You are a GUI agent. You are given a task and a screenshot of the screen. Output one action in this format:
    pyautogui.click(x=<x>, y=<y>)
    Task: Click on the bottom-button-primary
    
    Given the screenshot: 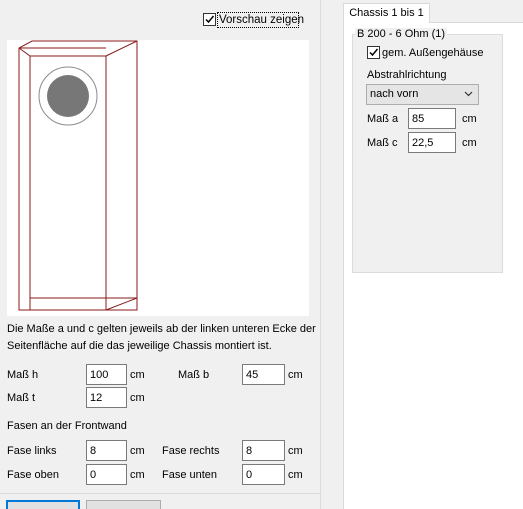 What is the action you would take?
    pyautogui.click(x=43, y=504)
    